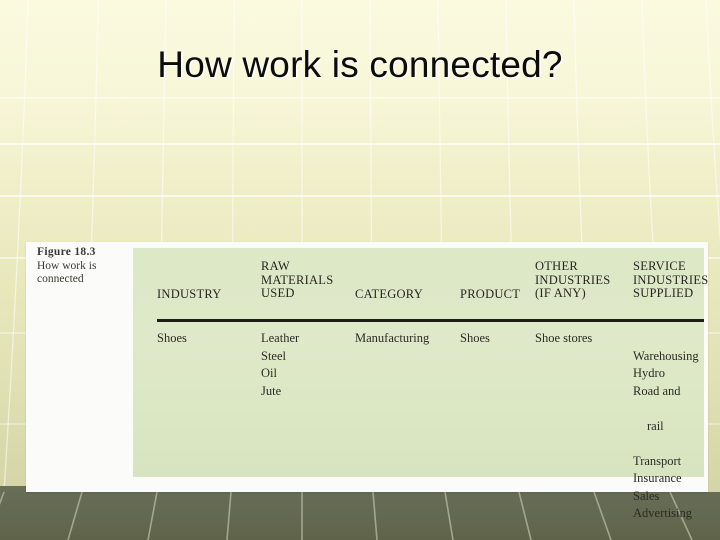 This screenshot has height=540, width=720. Describe the element at coordinates (392, 338) in the screenshot. I see `cell-category: Manufacturing` at that location.